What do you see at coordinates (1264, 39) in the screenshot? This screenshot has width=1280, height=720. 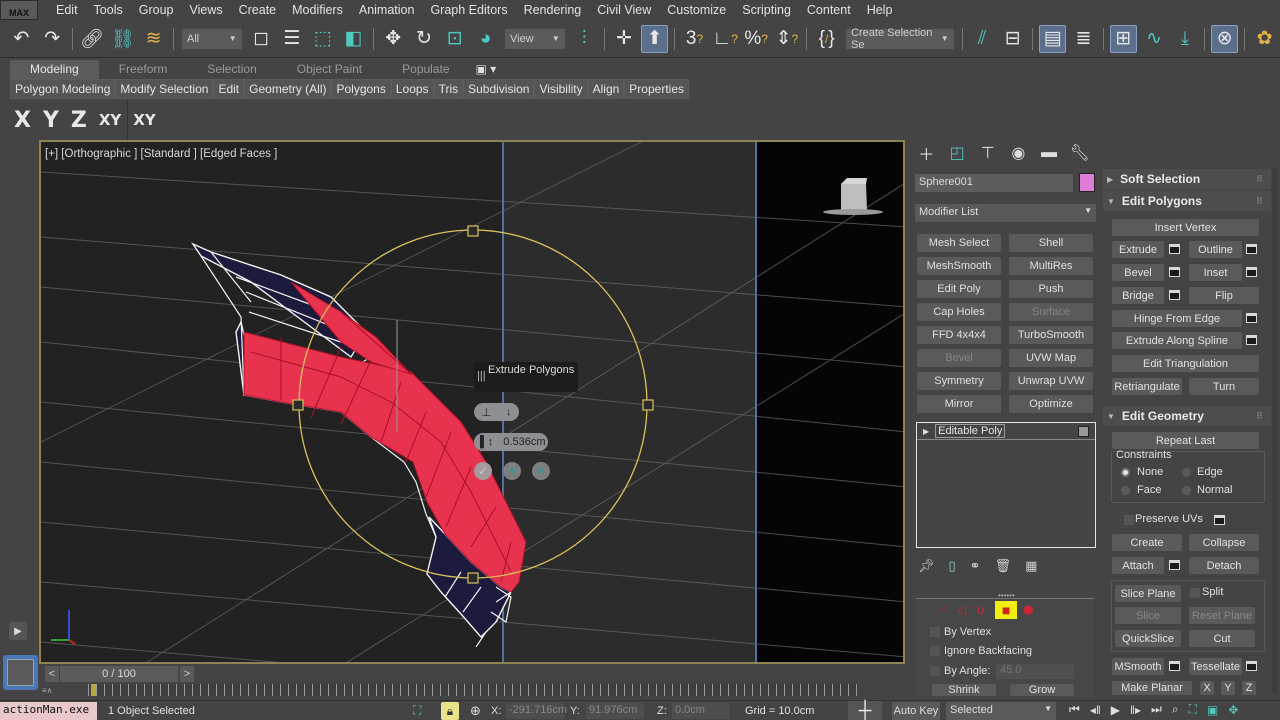 I see `render-setup-icon: ✿` at bounding box center [1264, 39].